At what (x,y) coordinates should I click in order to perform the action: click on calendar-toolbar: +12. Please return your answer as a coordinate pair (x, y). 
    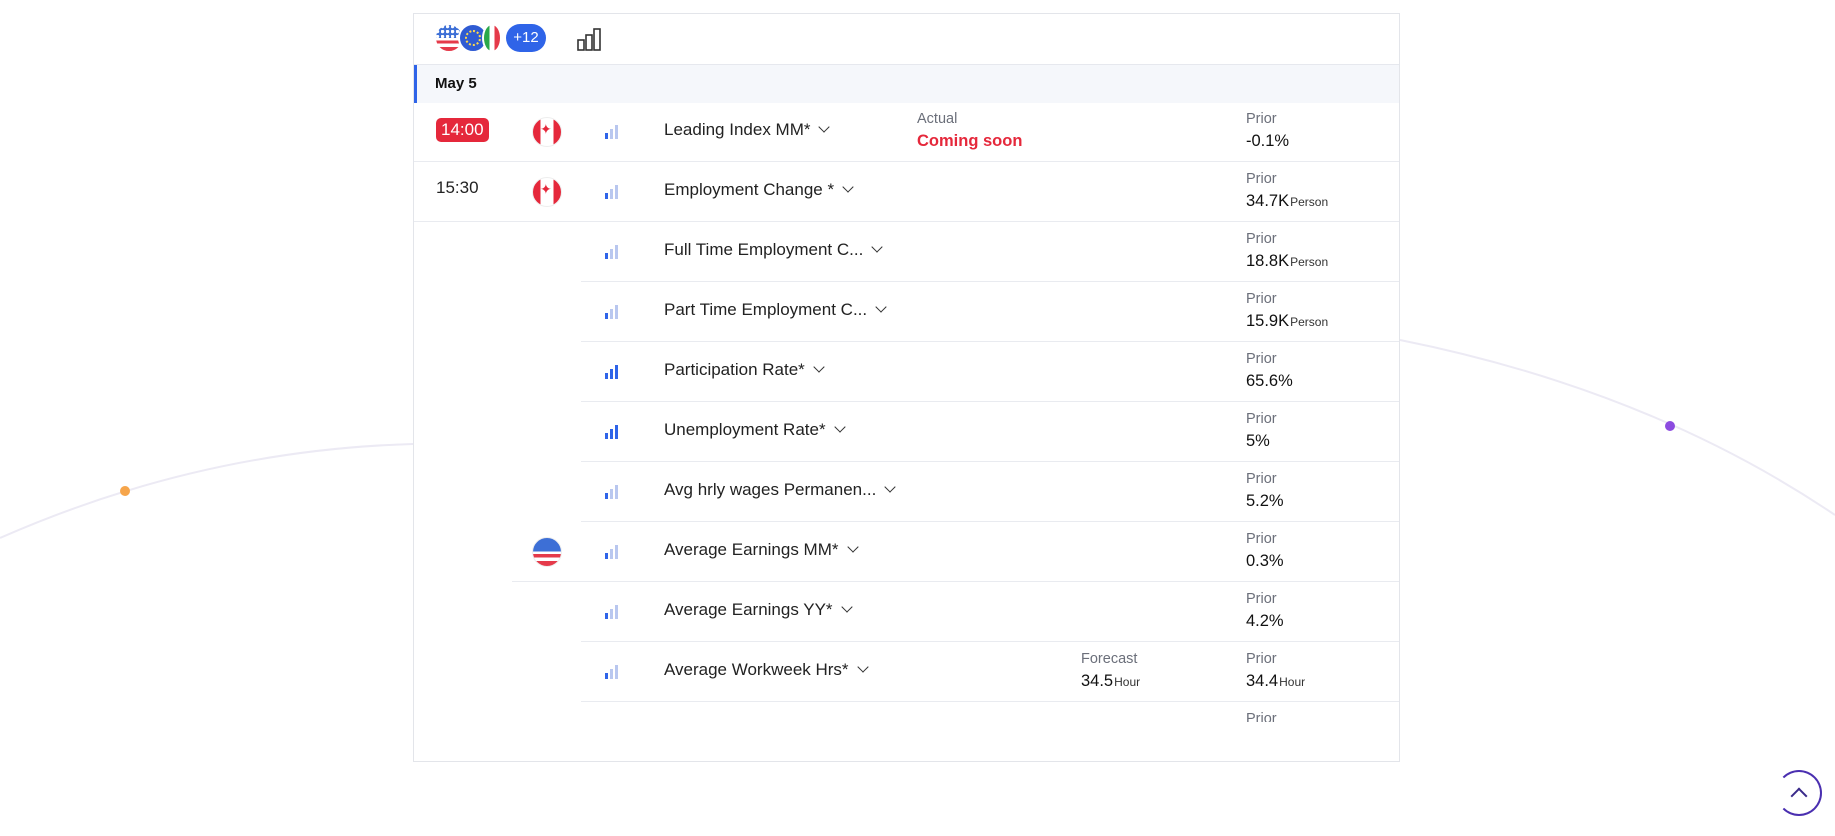
    Looking at the image, I should click on (906, 39).